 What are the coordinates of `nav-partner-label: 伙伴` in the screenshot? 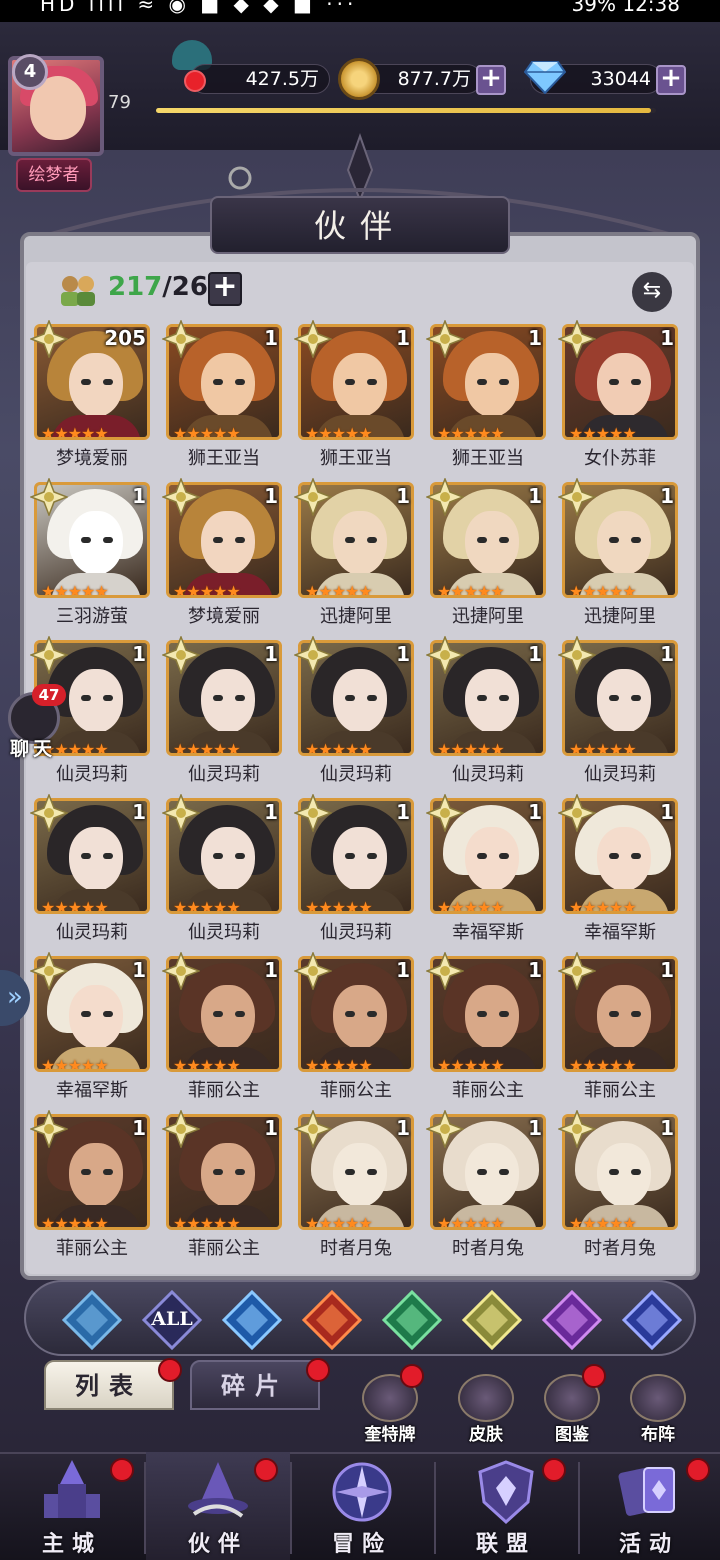 It's located at (217, 1544).